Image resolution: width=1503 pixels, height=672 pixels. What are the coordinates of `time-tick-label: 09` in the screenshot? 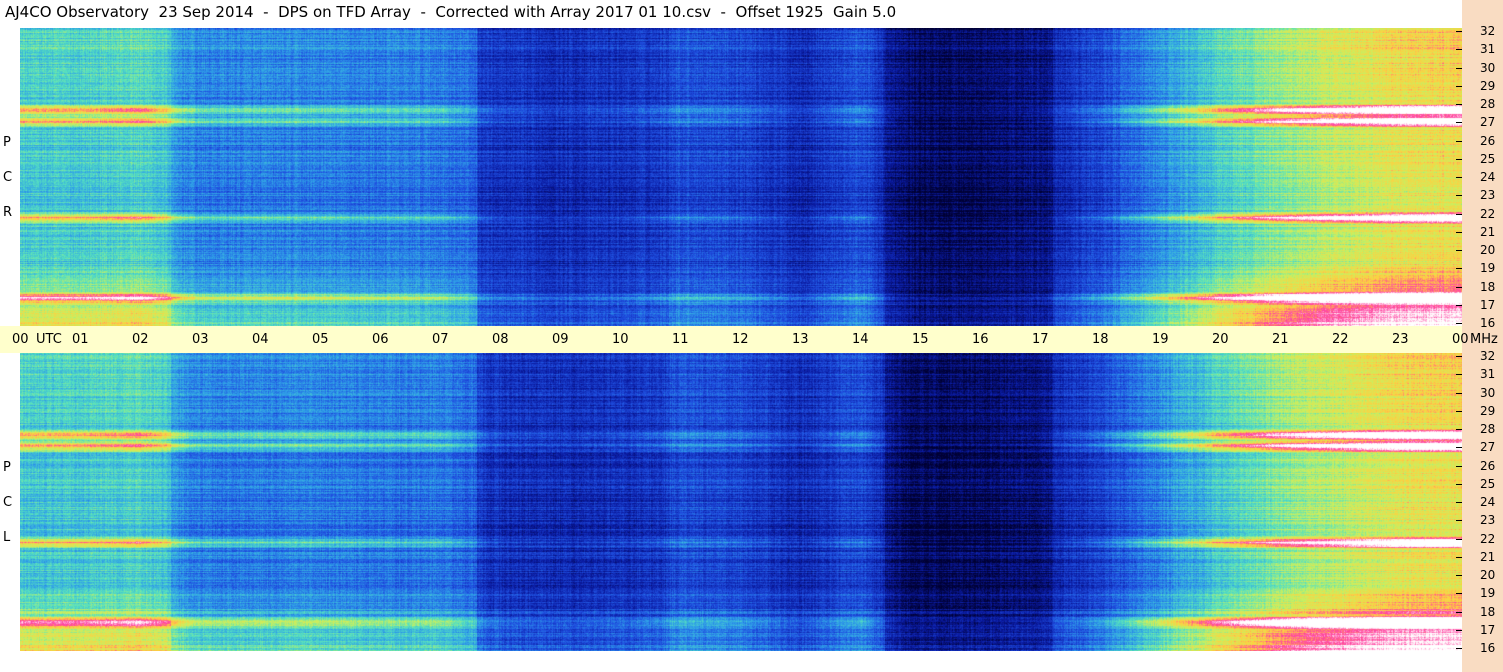 It's located at (560, 339).